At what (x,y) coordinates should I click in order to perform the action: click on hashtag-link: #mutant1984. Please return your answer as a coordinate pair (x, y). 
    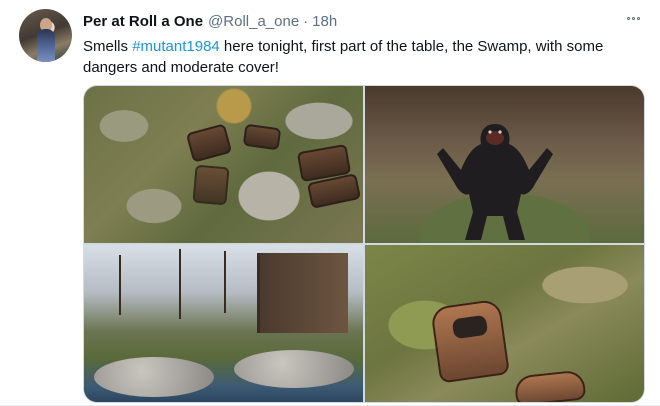
    Looking at the image, I should click on (176, 46).